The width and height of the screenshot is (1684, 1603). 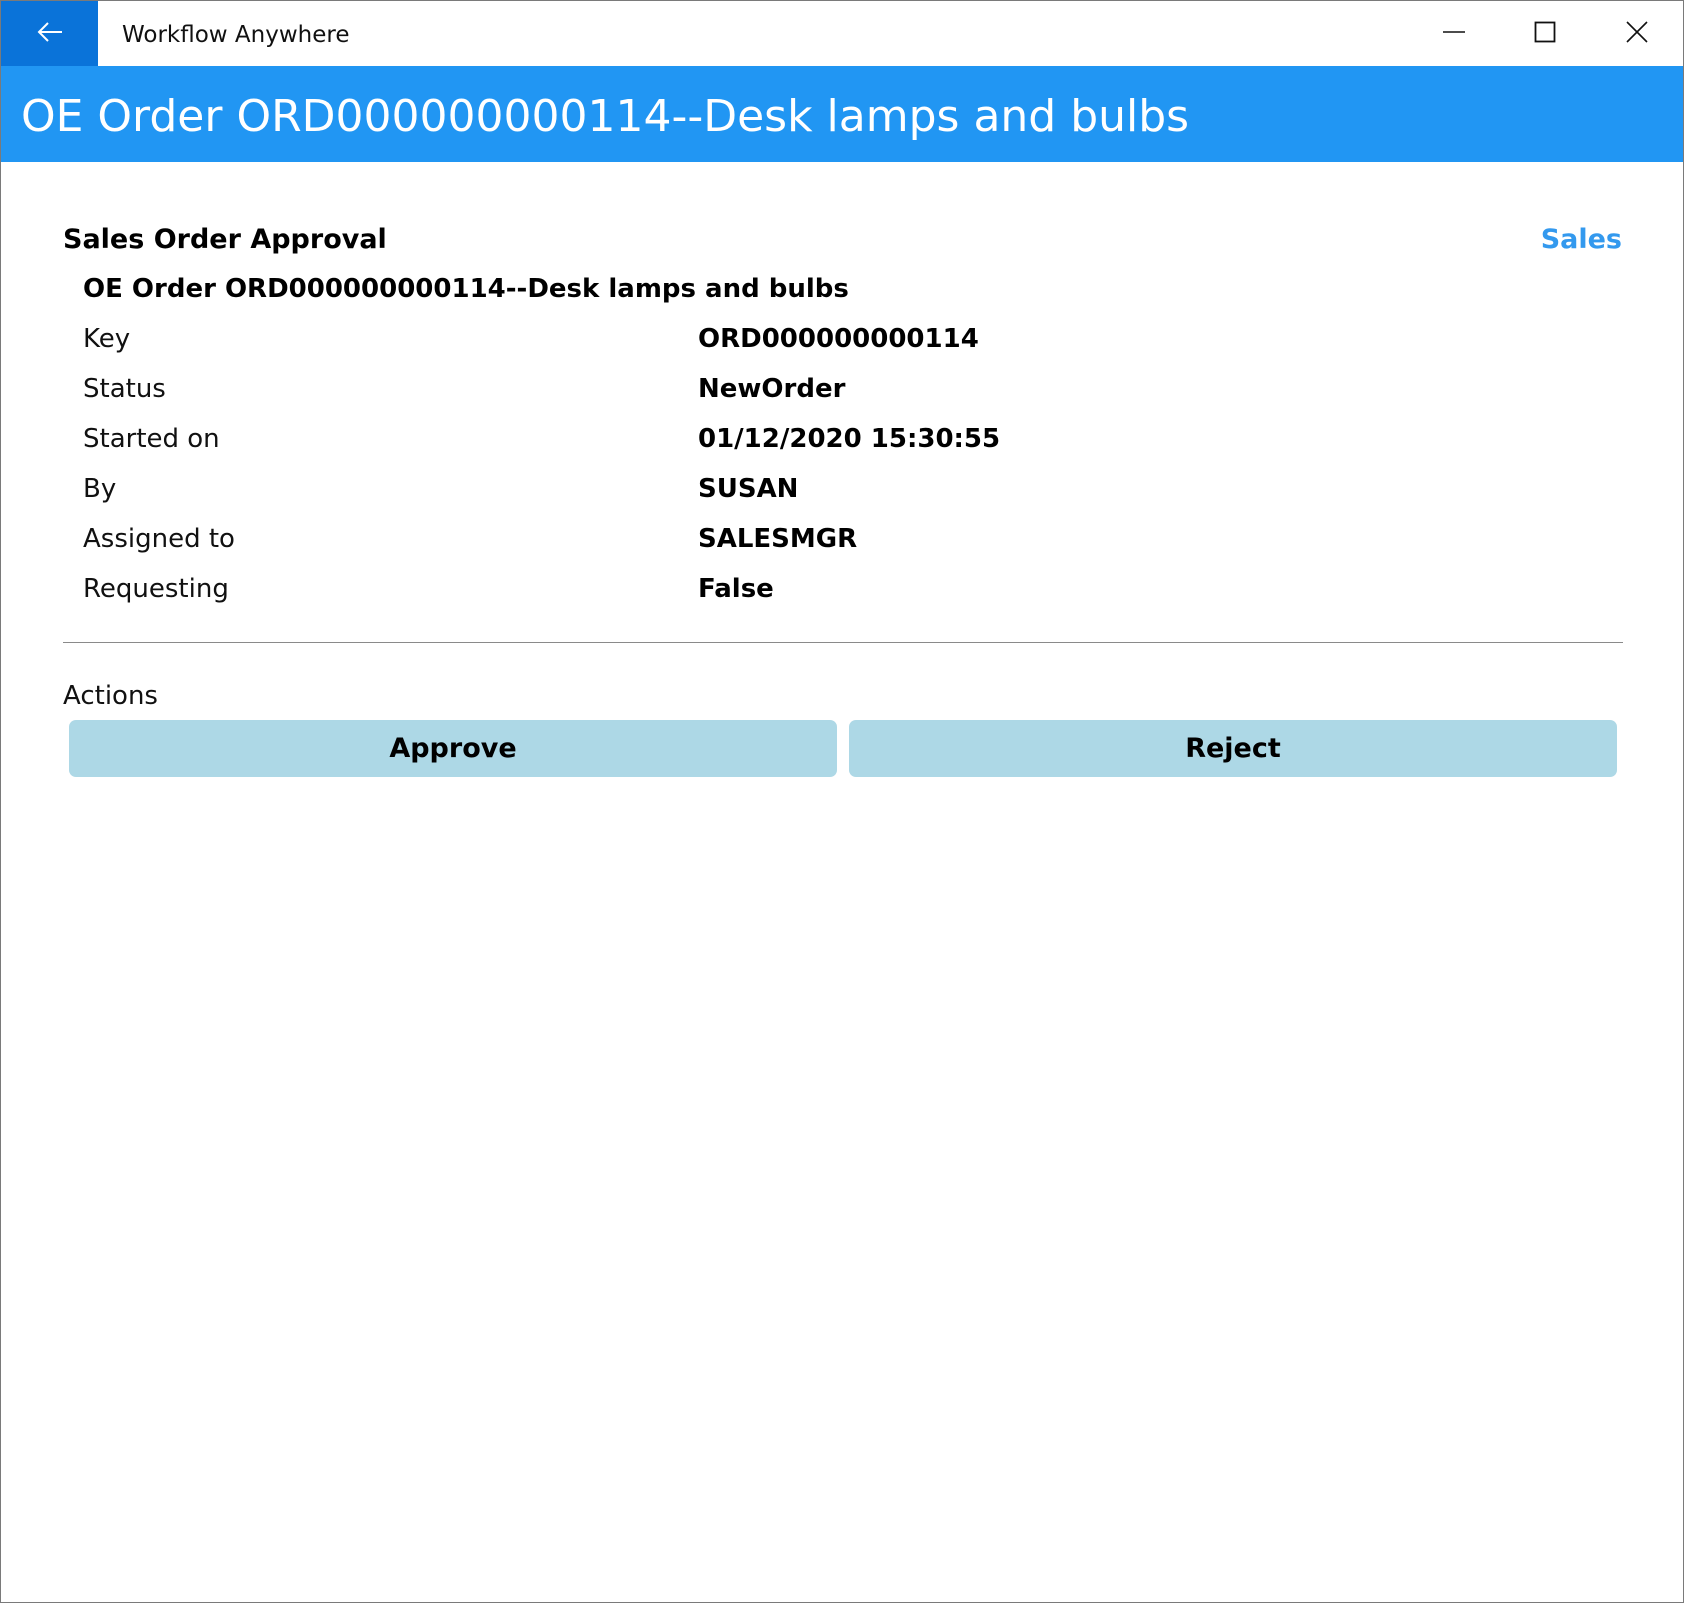 What do you see at coordinates (236, 35) in the screenshot?
I see `app-title: Workflow Anywhere` at bounding box center [236, 35].